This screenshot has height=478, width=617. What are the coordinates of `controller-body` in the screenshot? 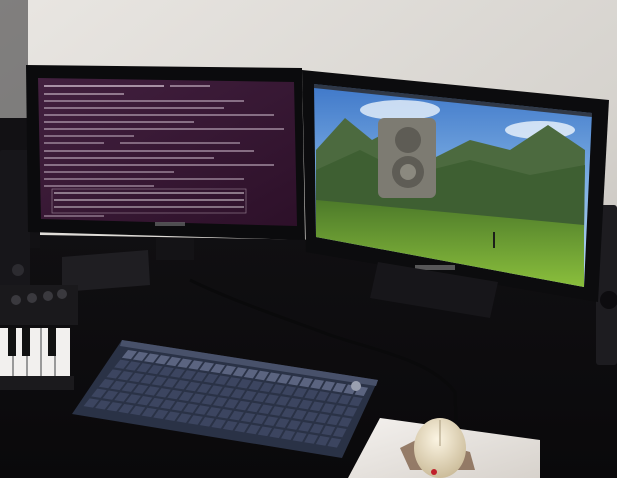 It's located at (39, 305).